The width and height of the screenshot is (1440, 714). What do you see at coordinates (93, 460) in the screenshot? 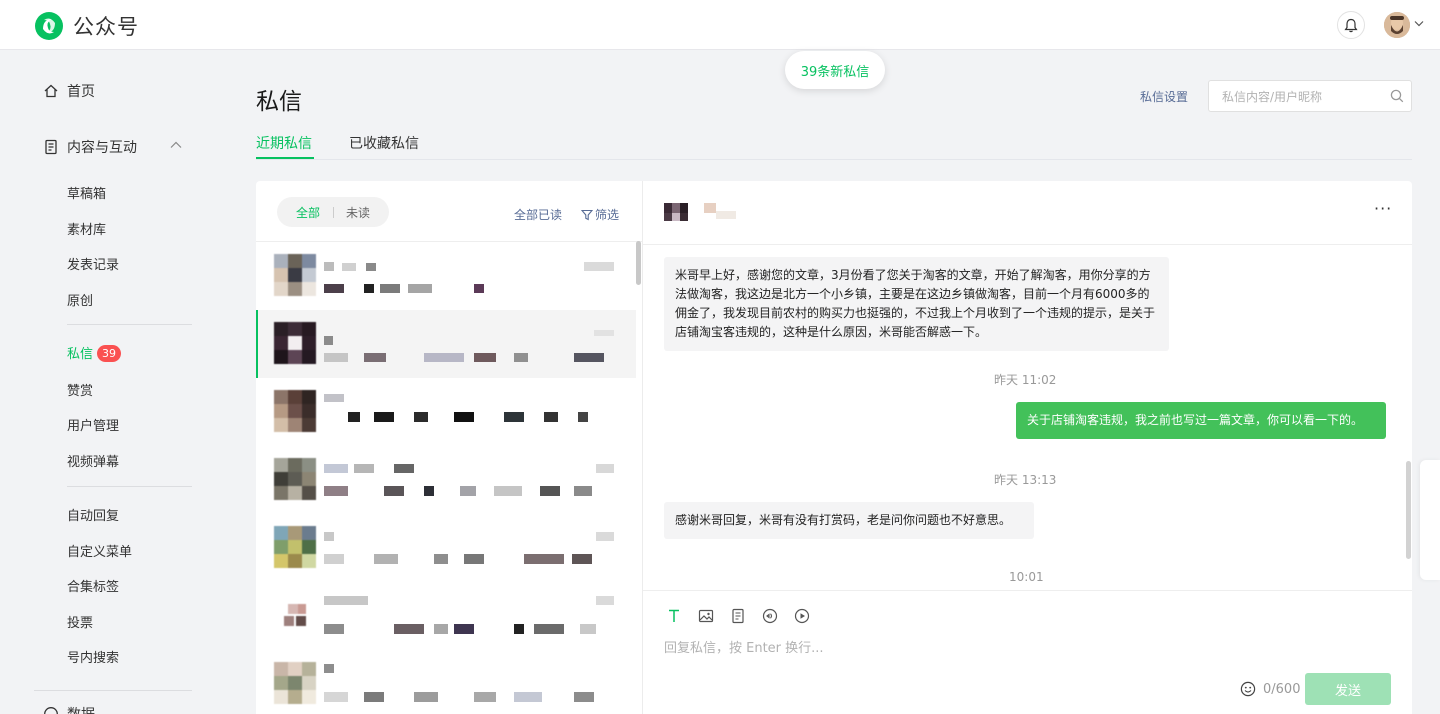
I see `sidebar-item-danmaku: 视频弹幕` at bounding box center [93, 460].